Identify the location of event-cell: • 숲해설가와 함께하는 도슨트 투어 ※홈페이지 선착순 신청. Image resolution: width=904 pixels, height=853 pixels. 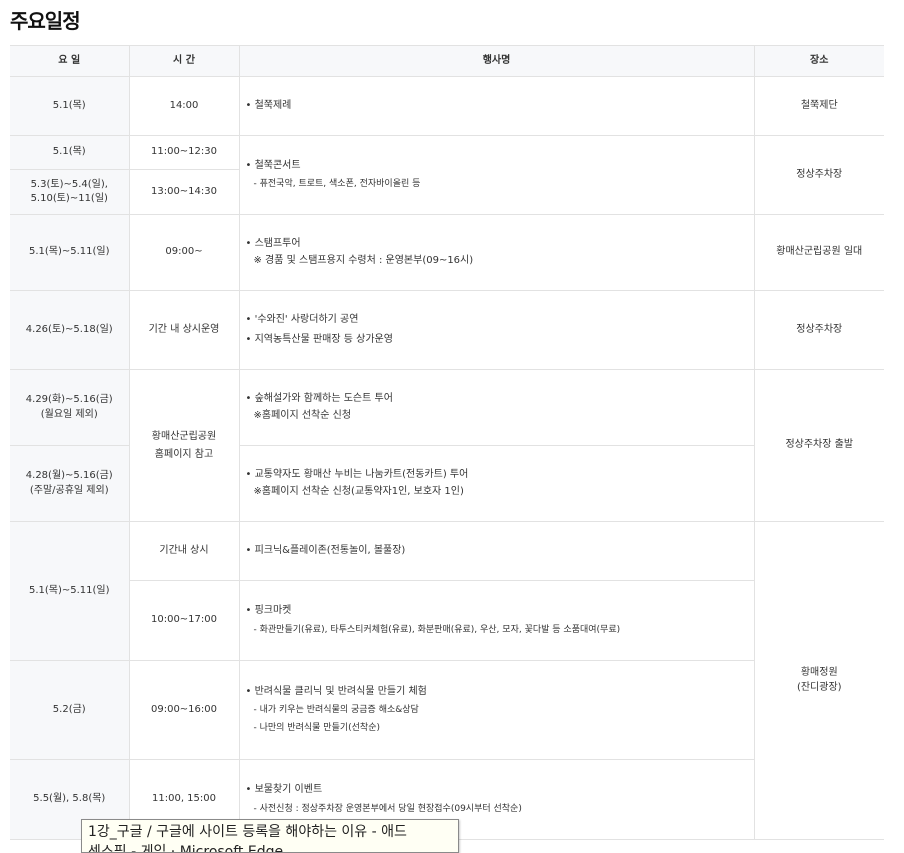
(496, 407).